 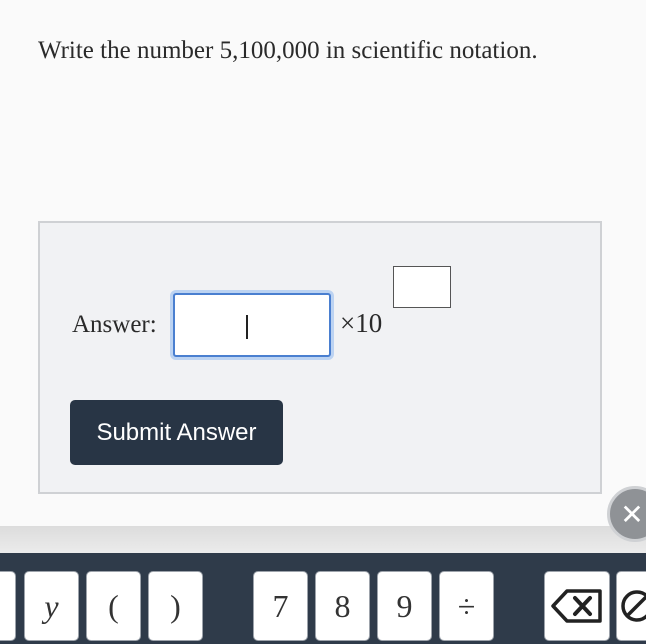 What do you see at coordinates (422, 287) in the screenshot?
I see `exponent-input` at bounding box center [422, 287].